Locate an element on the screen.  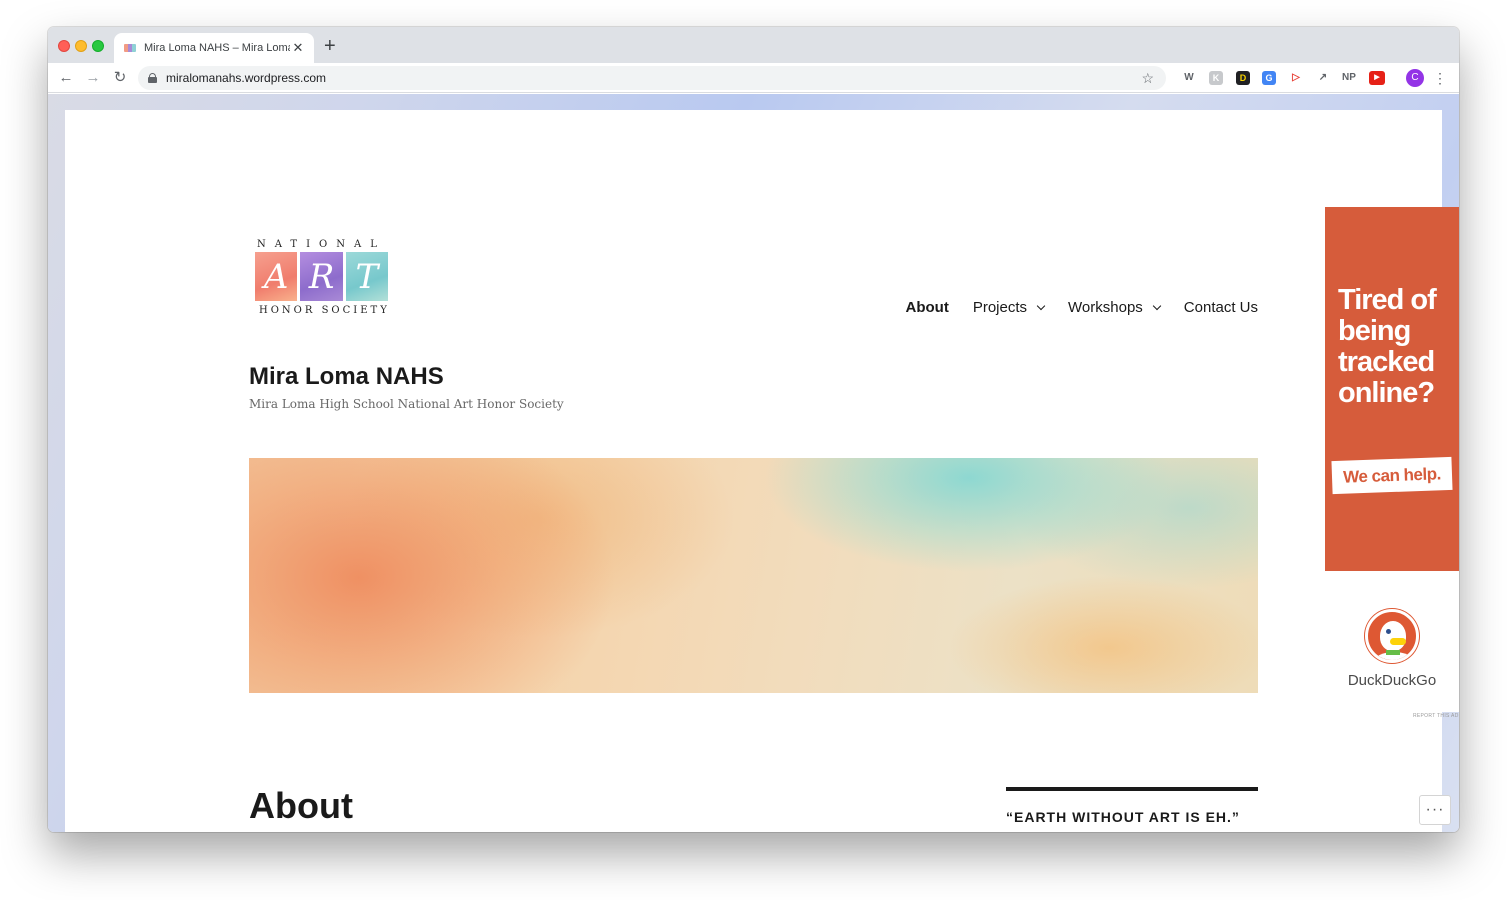
lock-icon is located at coordinates (152, 78).